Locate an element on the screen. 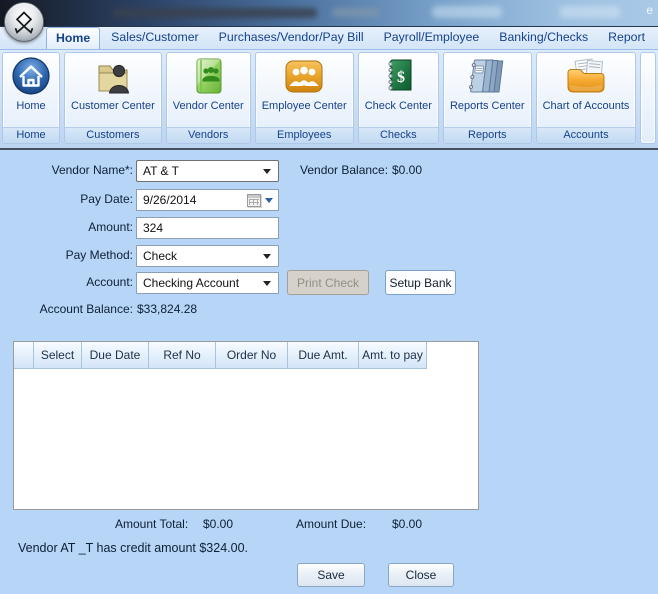 The height and width of the screenshot is (594, 658). ribbon-button-reports-center is located at coordinates (487, 76).